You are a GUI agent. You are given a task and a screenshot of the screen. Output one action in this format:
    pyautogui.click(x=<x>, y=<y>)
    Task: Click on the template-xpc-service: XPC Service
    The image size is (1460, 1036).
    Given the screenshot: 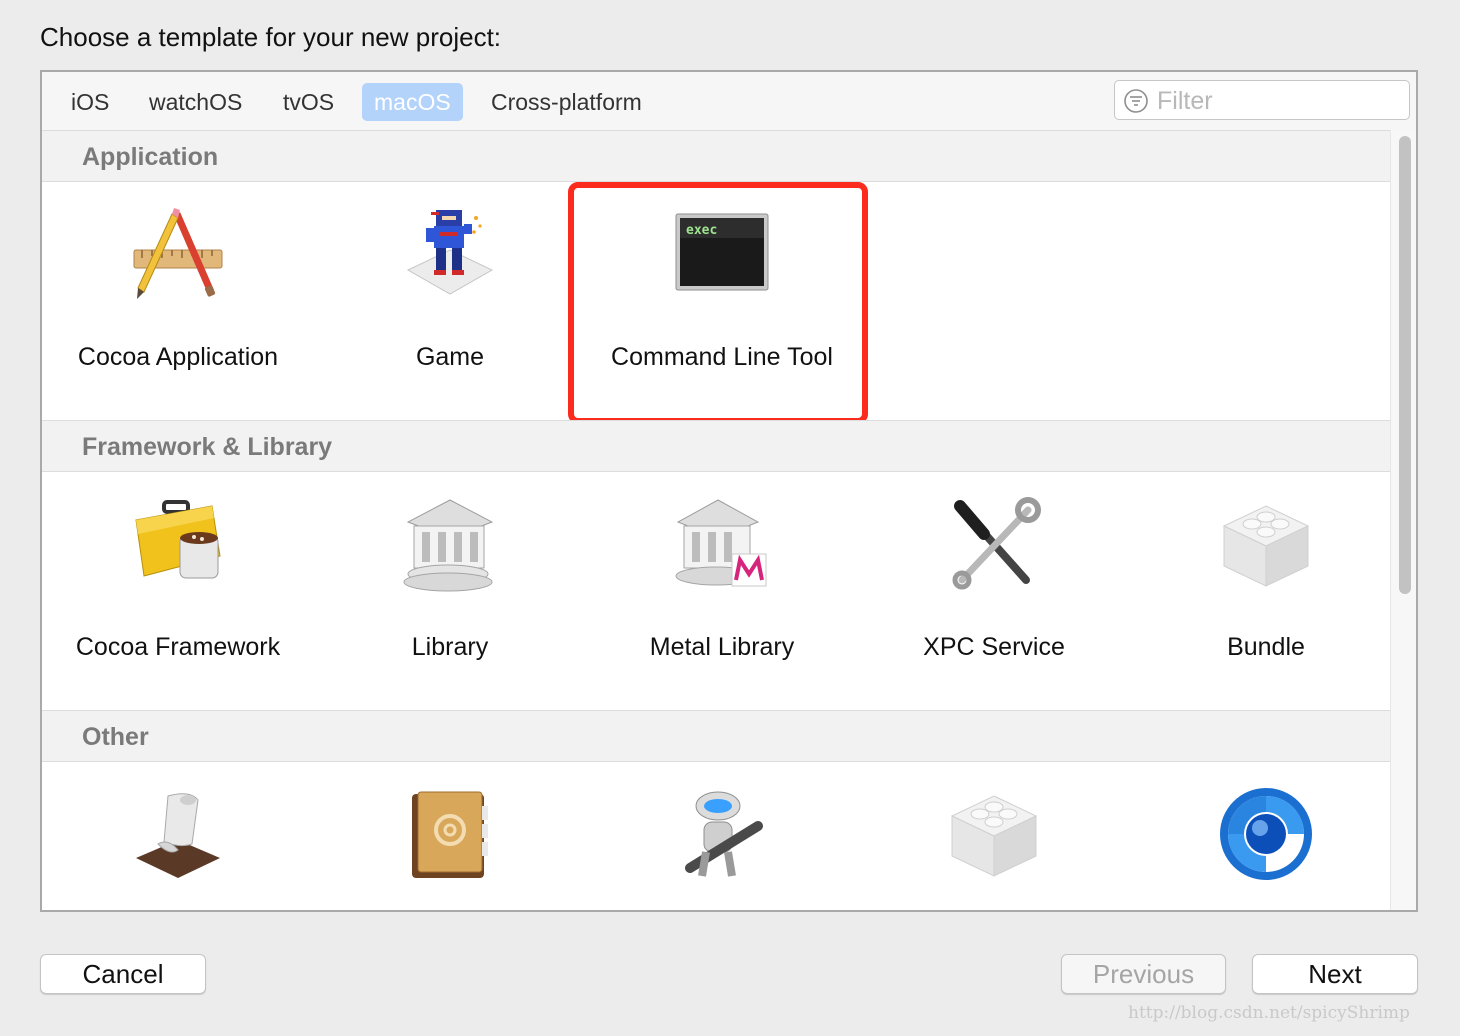 What is the action you would take?
    pyautogui.click(x=994, y=580)
    